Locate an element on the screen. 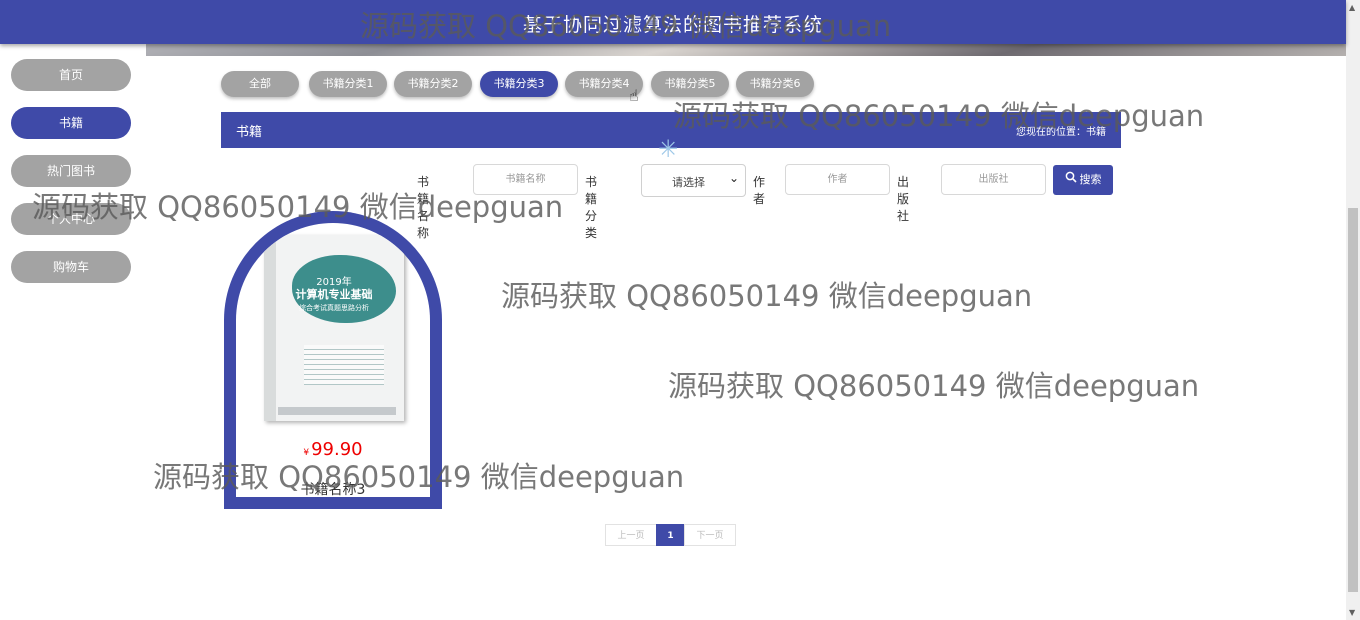 The image size is (1360, 620). hand-cursor-icon: ☝ is located at coordinates (634, 95).